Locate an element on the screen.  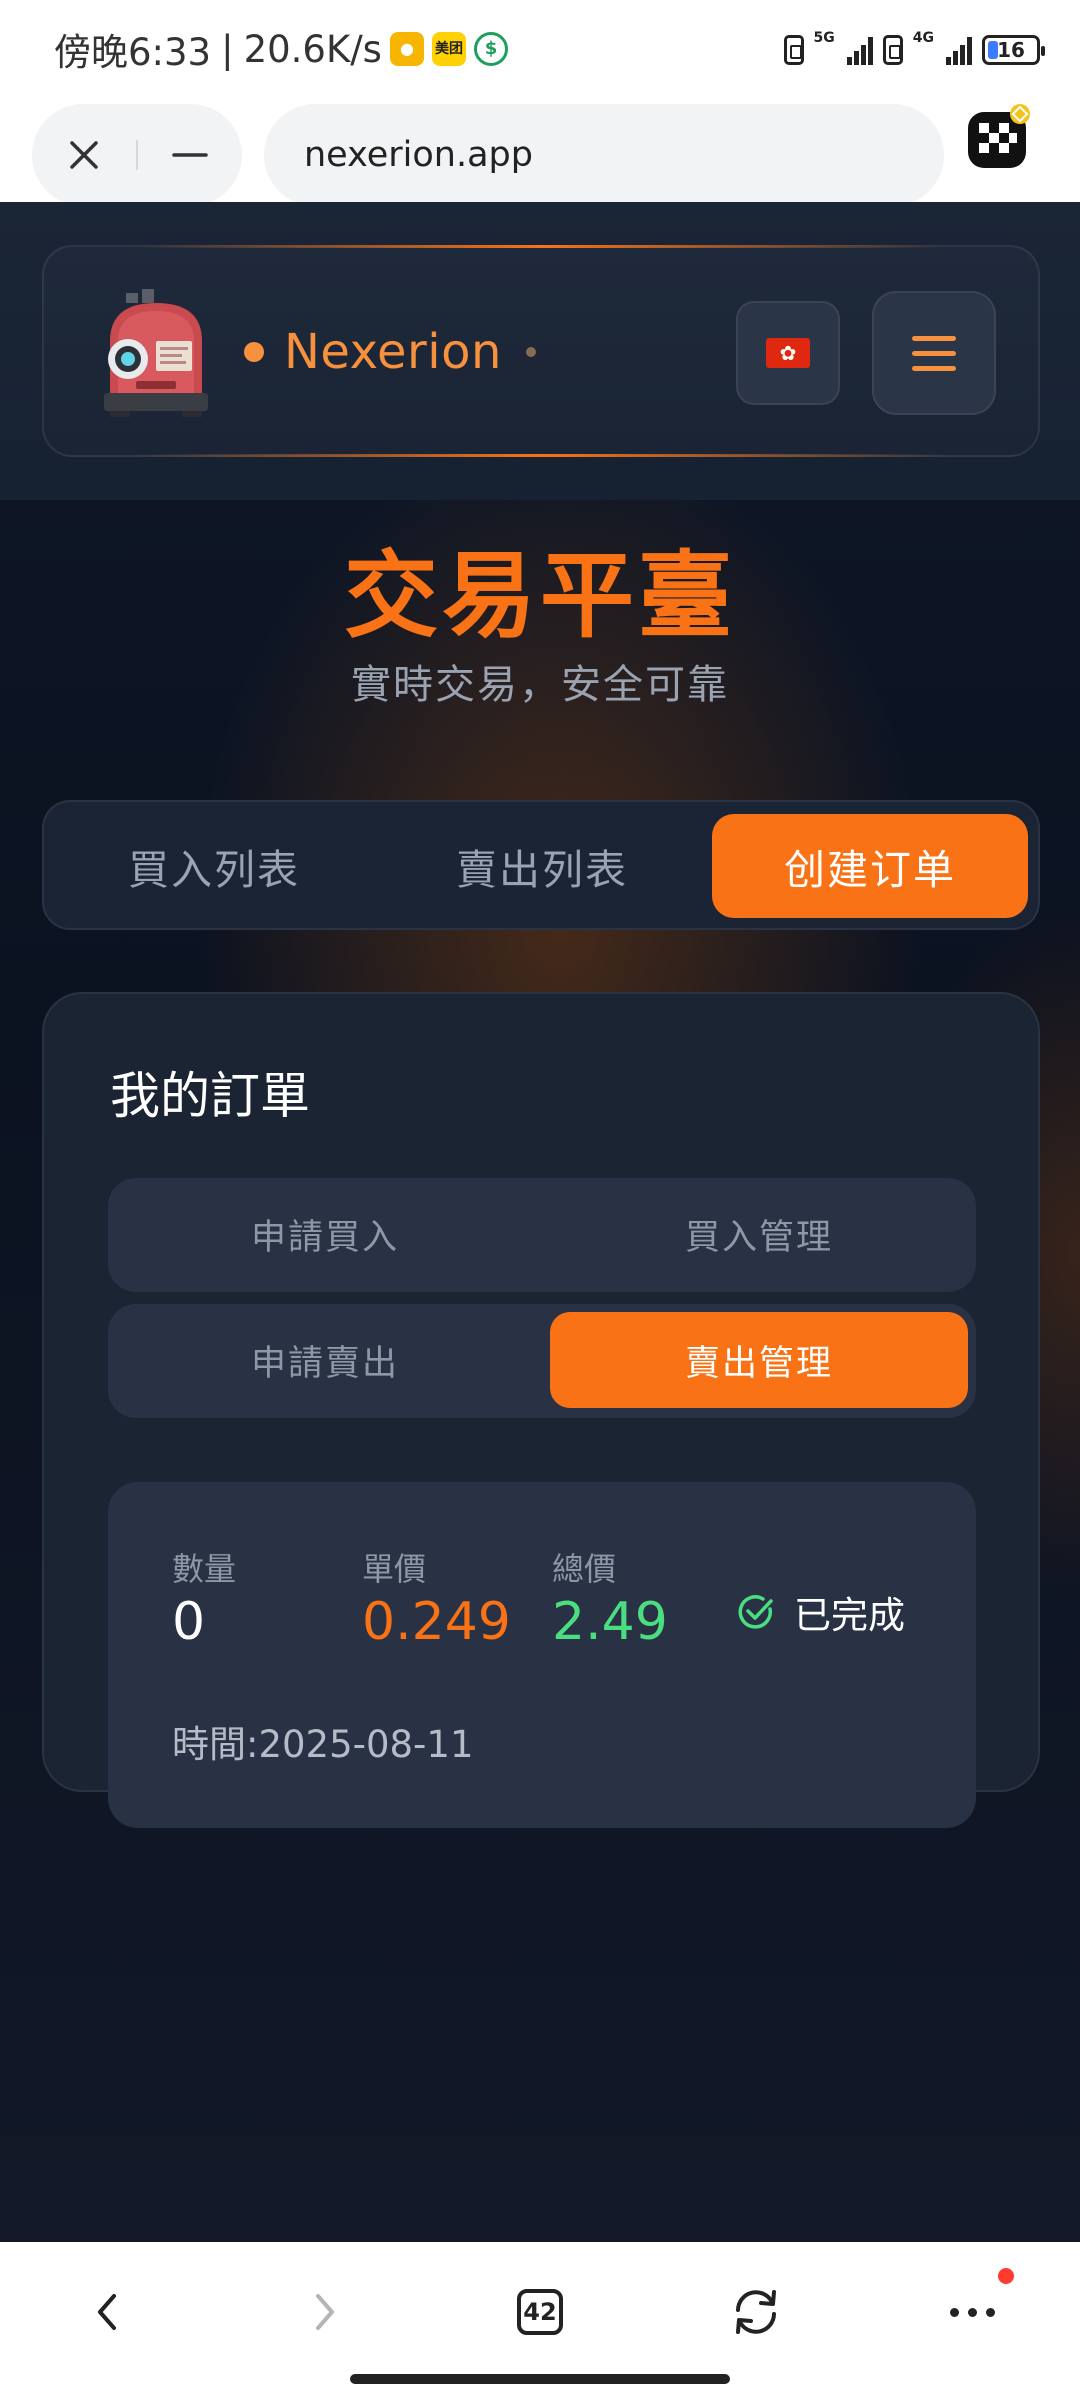
refresh-button is located at coordinates (756, 2312).